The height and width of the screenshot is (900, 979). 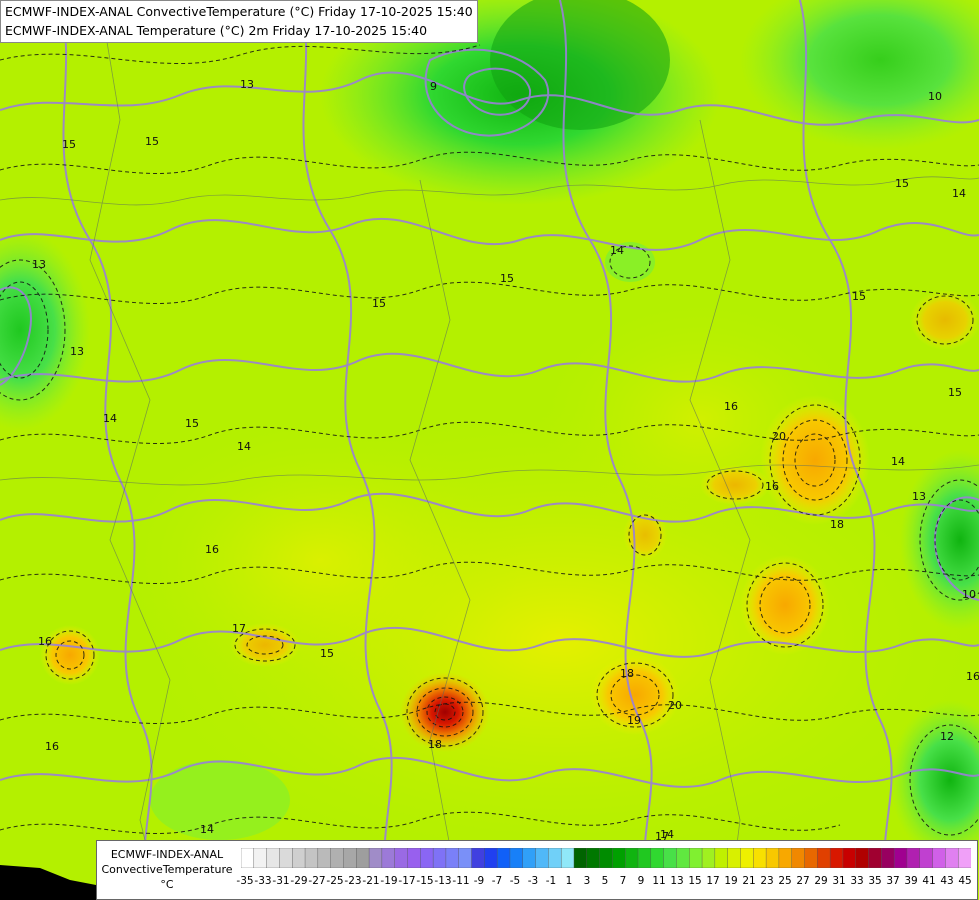 I want to click on legend-unit: °C, so click(x=167, y=884).